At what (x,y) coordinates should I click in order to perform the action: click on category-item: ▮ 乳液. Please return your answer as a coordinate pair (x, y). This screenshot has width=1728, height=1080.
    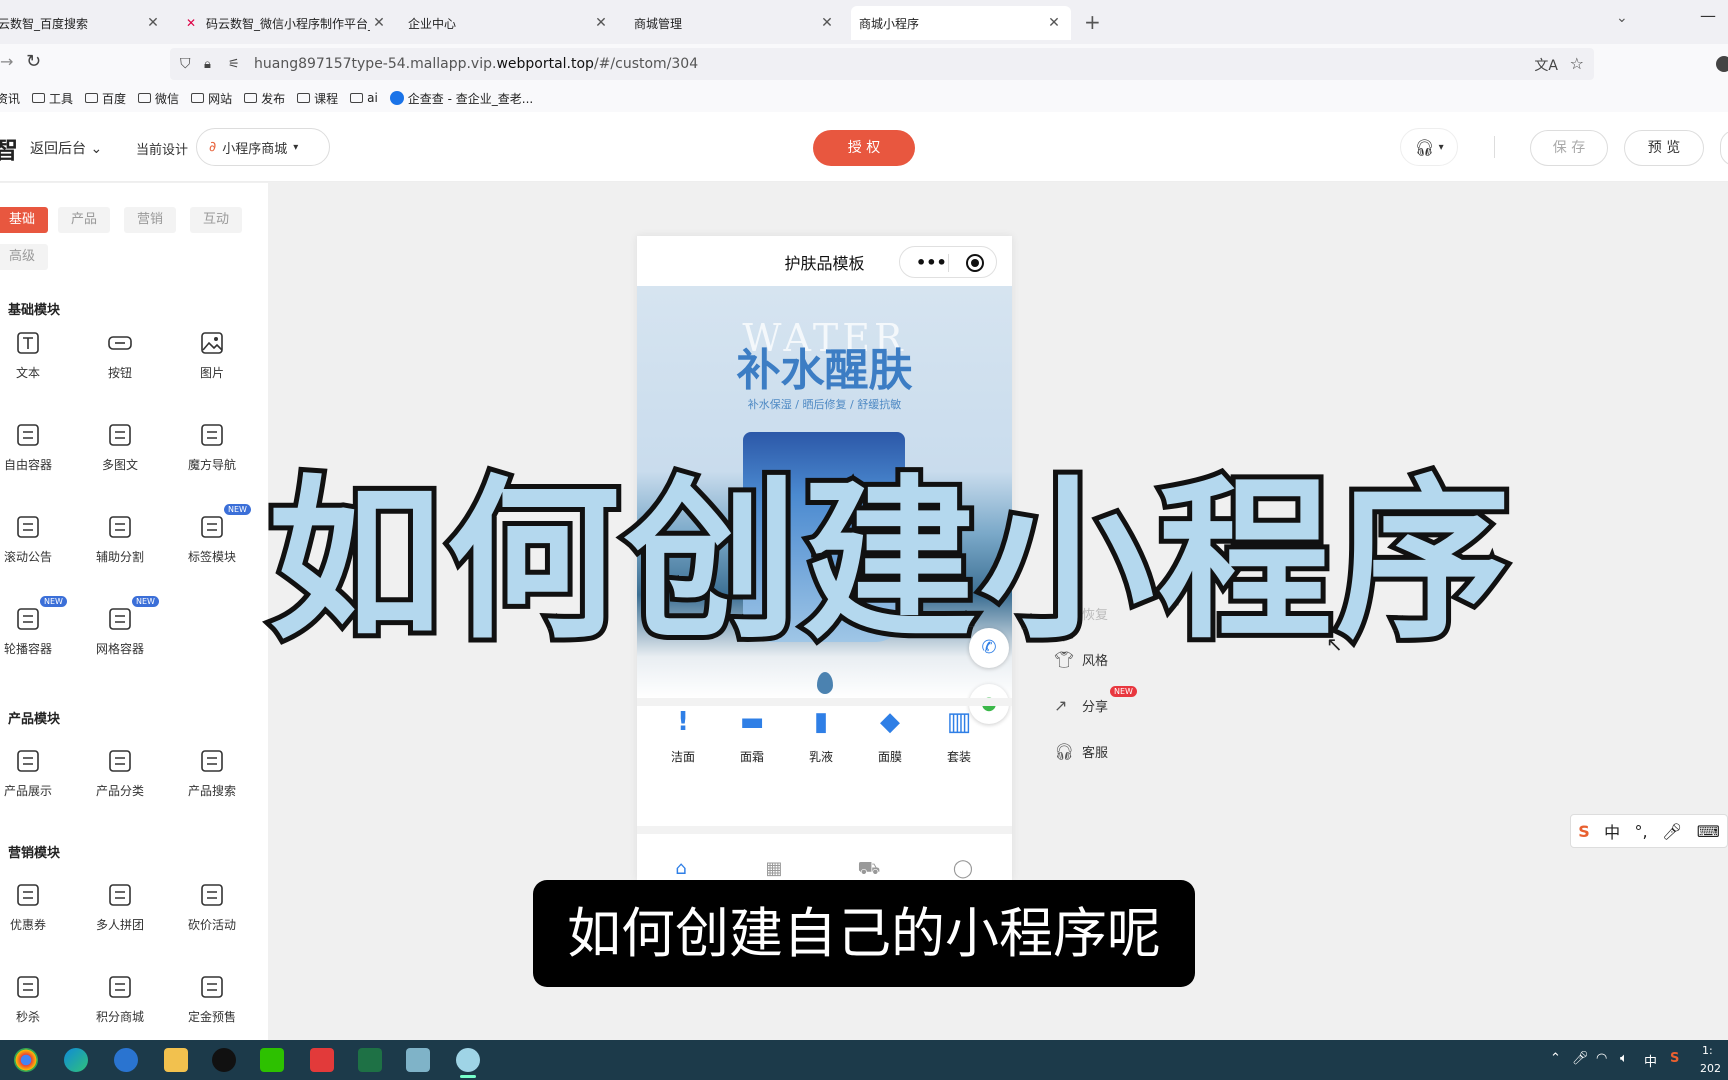
    Looking at the image, I should click on (821, 735).